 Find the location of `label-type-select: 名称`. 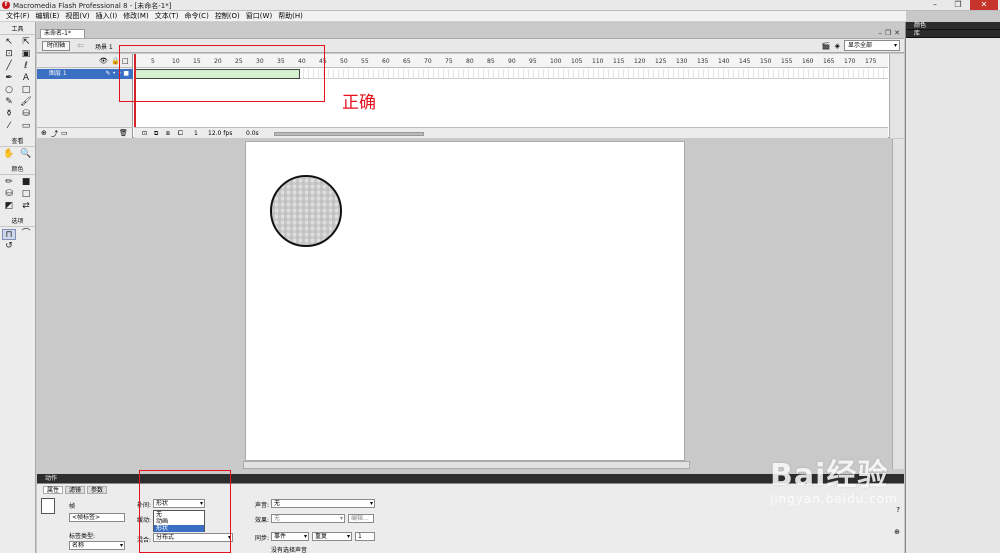

label-type-select: 名称 is located at coordinates (97, 545).